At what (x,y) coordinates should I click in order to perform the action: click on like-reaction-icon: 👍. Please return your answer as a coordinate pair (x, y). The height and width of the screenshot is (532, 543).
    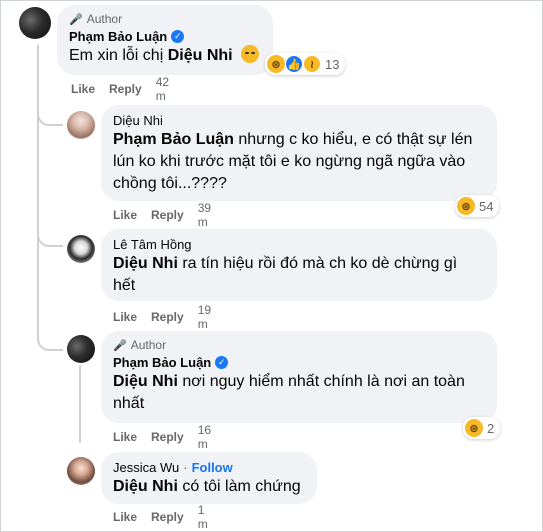
    Looking at the image, I should click on (294, 64).